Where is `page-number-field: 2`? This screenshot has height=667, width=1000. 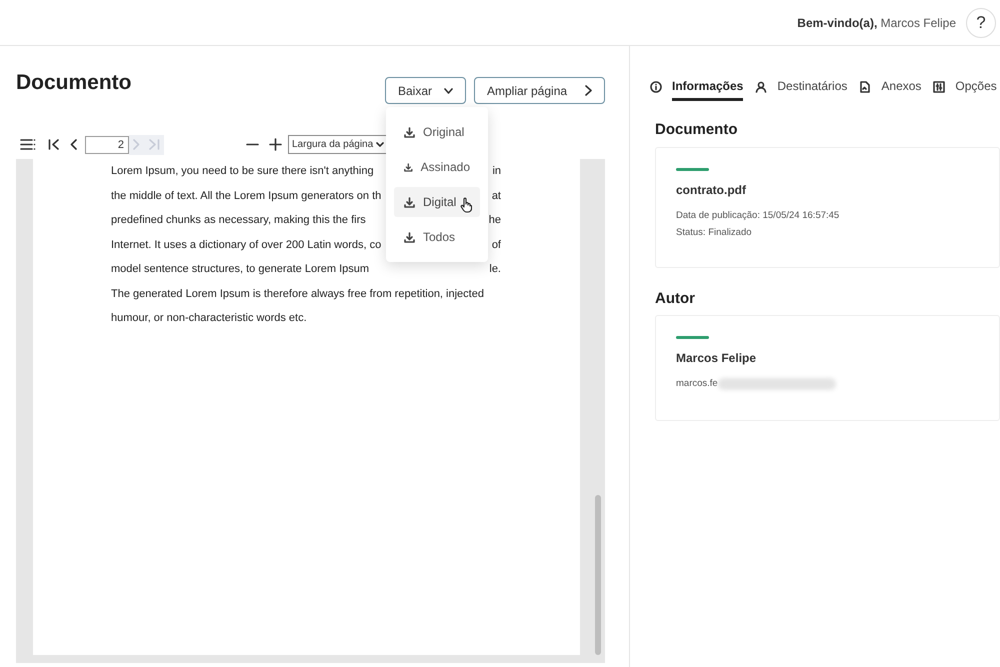
page-number-field: 2 is located at coordinates (107, 145).